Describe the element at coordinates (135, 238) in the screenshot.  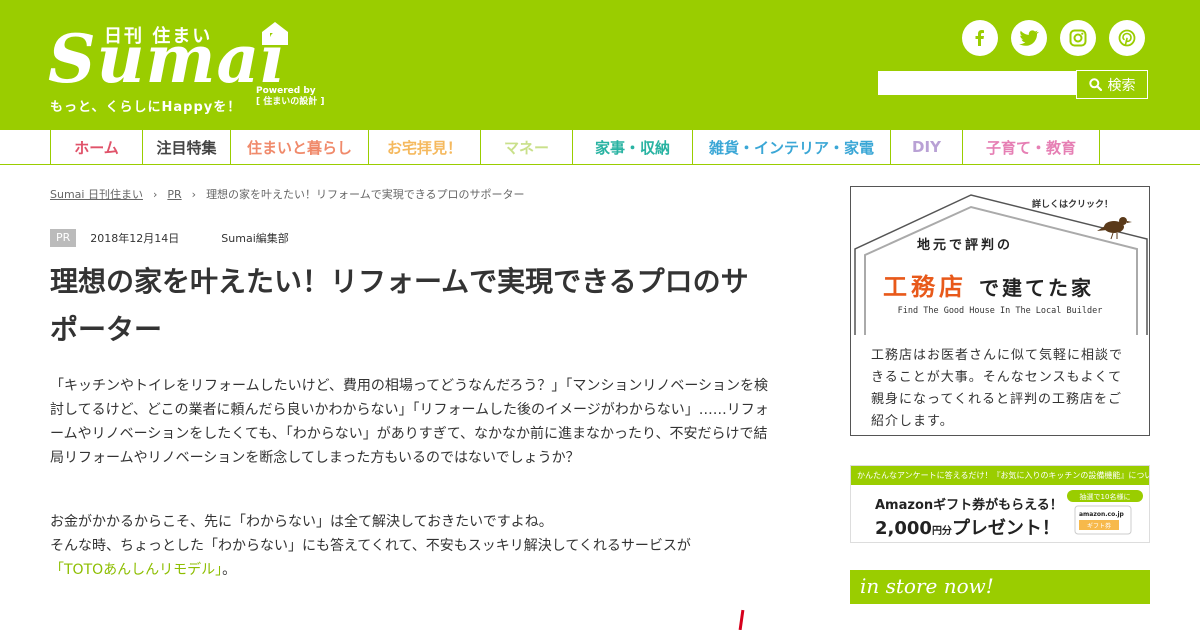
I see `article-date: 2018年12月14日` at that location.